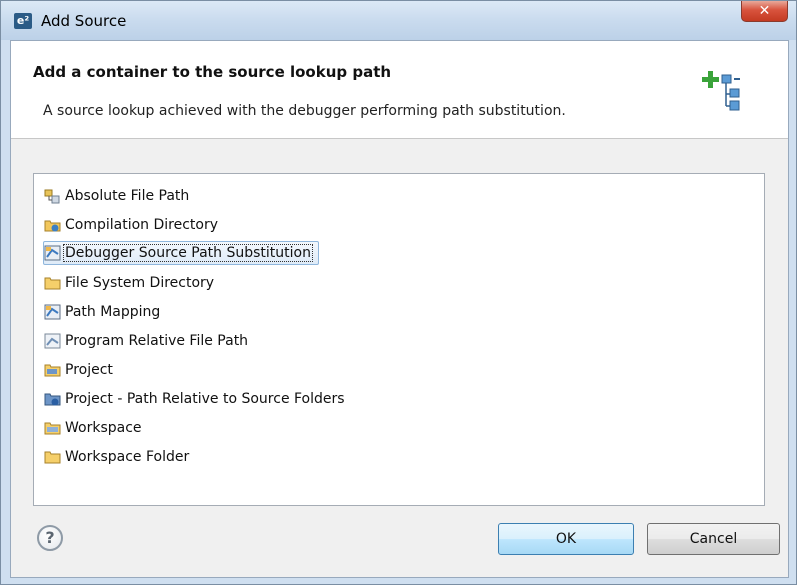 Image resolution: width=799 pixels, height=587 pixels. What do you see at coordinates (140, 283) in the screenshot?
I see `item-label: File System Directory` at bounding box center [140, 283].